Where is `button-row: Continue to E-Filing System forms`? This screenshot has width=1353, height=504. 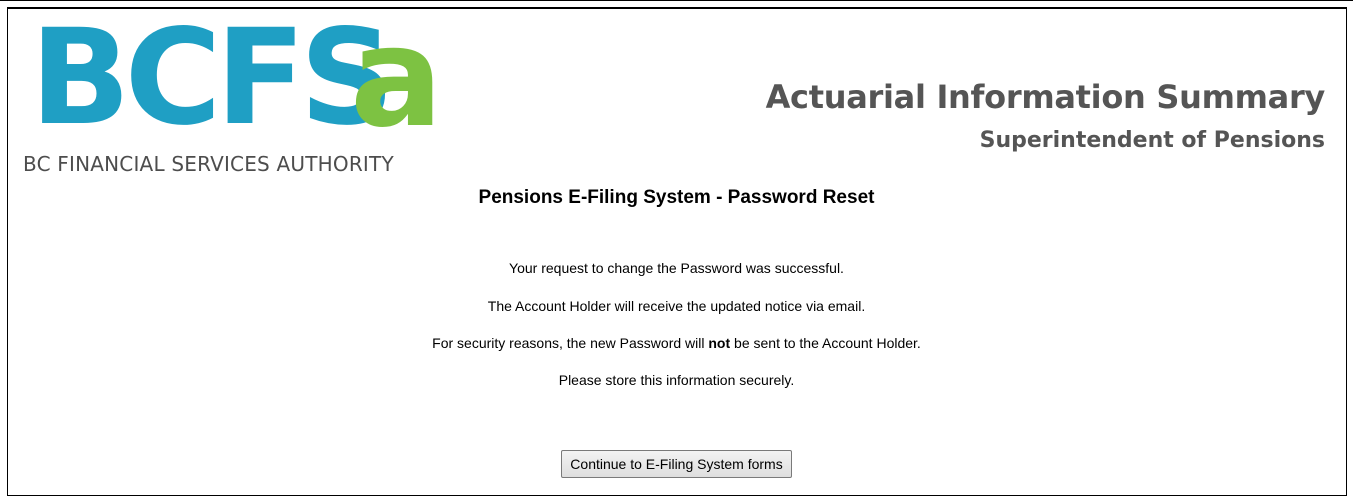
button-row: Continue to E-Filing System forms is located at coordinates (676, 464).